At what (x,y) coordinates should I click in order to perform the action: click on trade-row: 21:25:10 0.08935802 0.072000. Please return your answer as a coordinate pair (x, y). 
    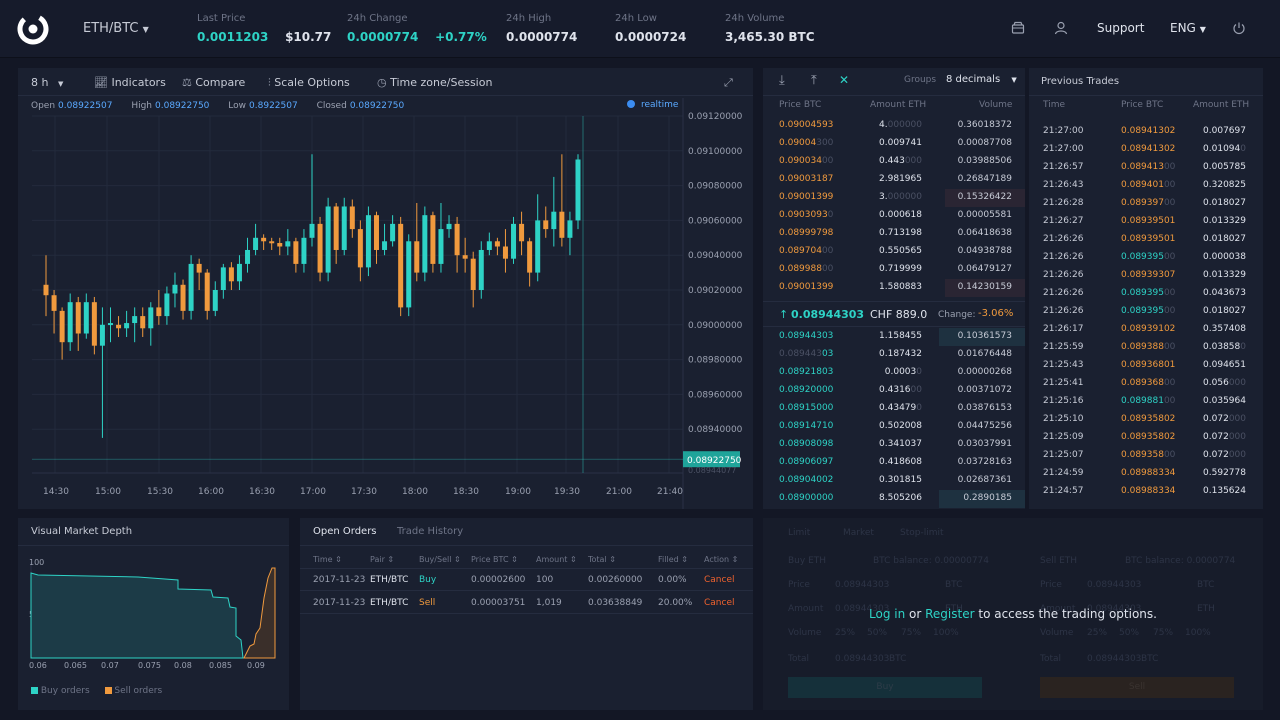
    Looking at the image, I should click on (1146, 420).